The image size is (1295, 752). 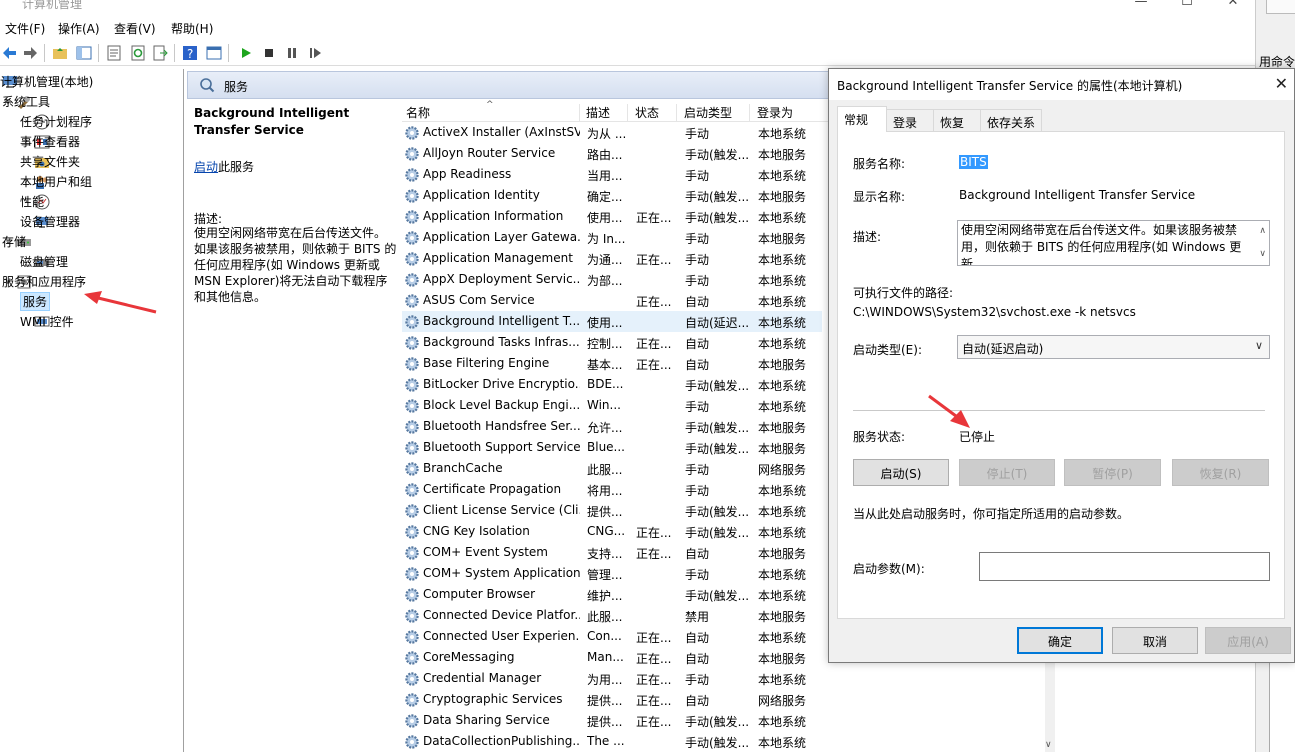 What do you see at coordinates (50, 161) in the screenshot?
I see `tree-shared-folders: › 共享文件夹` at bounding box center [50, 161].